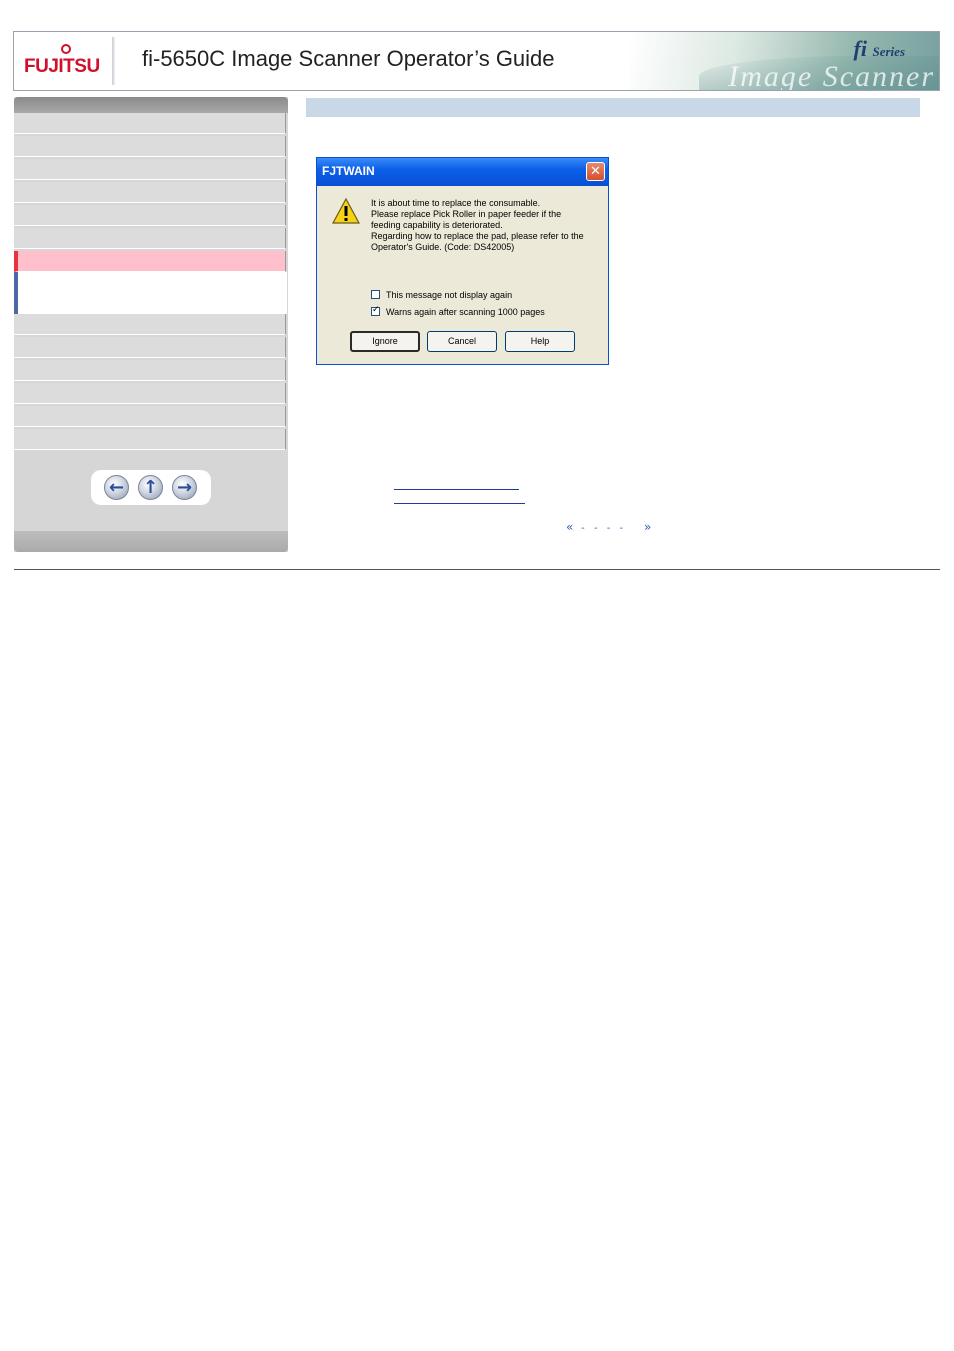  I want to click on dialog-titlebar: FJTWAIN ✕, so click(462, 172).